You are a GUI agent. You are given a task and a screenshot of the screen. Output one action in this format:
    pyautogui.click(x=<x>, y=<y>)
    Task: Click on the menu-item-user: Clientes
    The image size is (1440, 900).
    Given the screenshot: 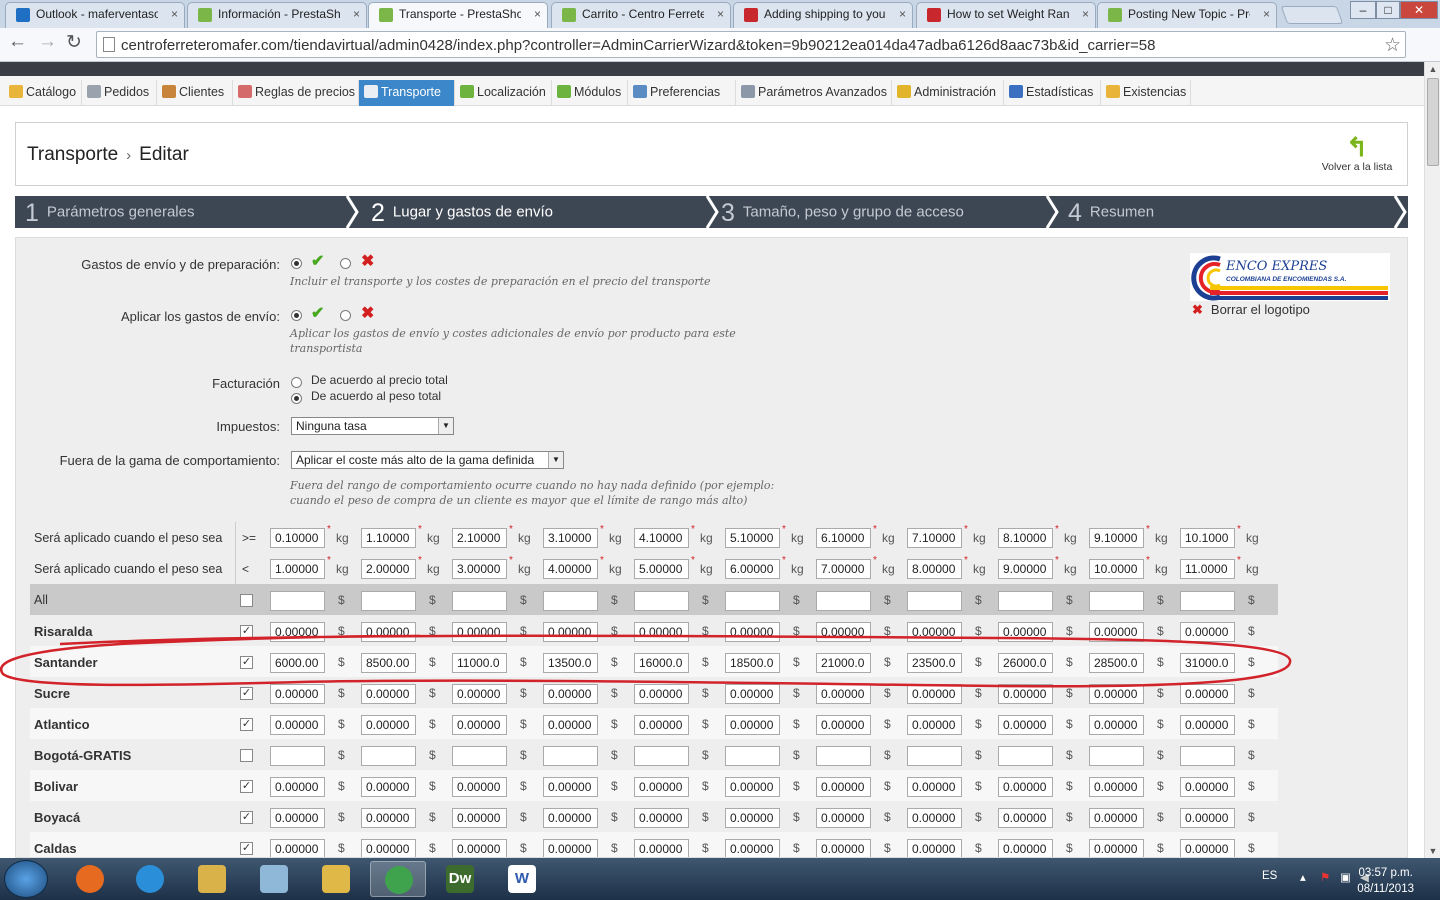 What is the action you would take?
    pyautogui.click(x=195, y=93)
    